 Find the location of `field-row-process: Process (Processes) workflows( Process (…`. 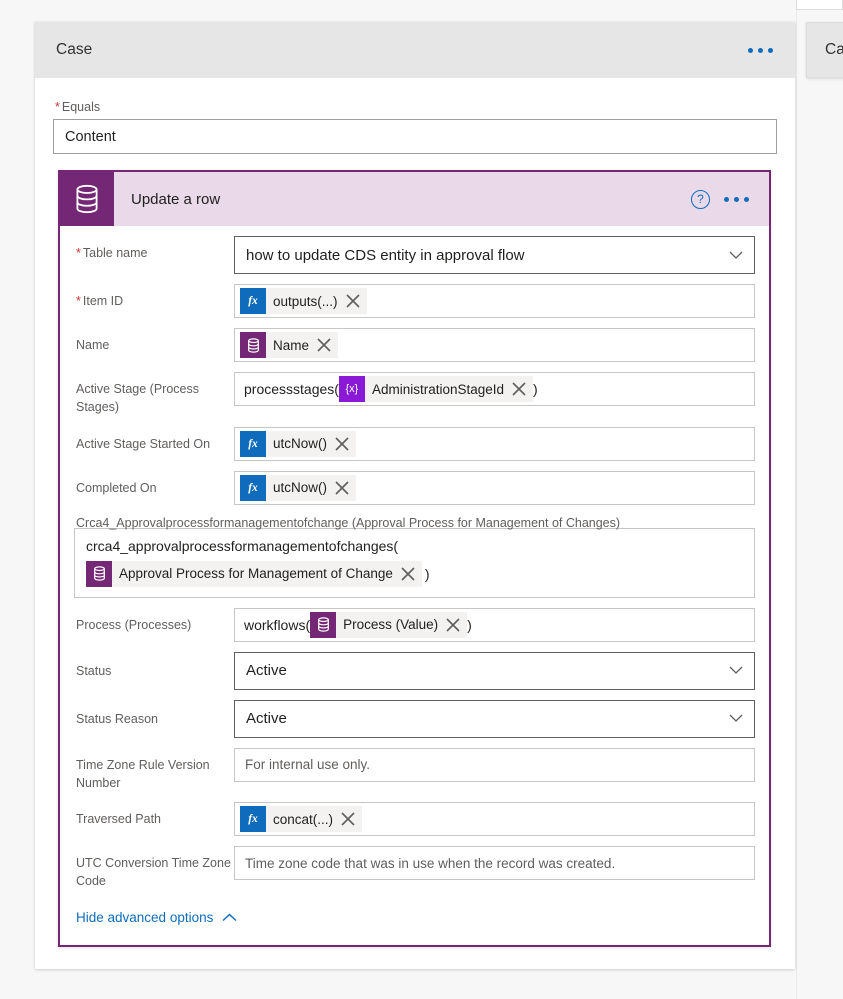

field-row-process: Process (Processes) workflows( Process (… is located at coordinates (414, 624).